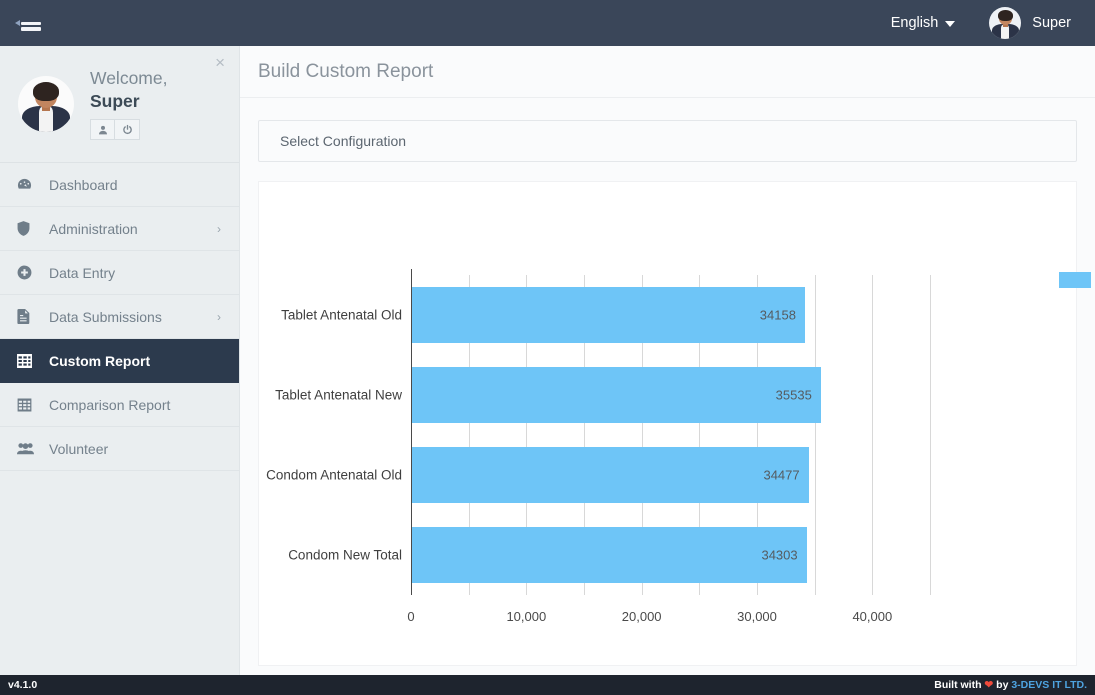  I want to click on collapse-menu-icon, so click(28, 23).